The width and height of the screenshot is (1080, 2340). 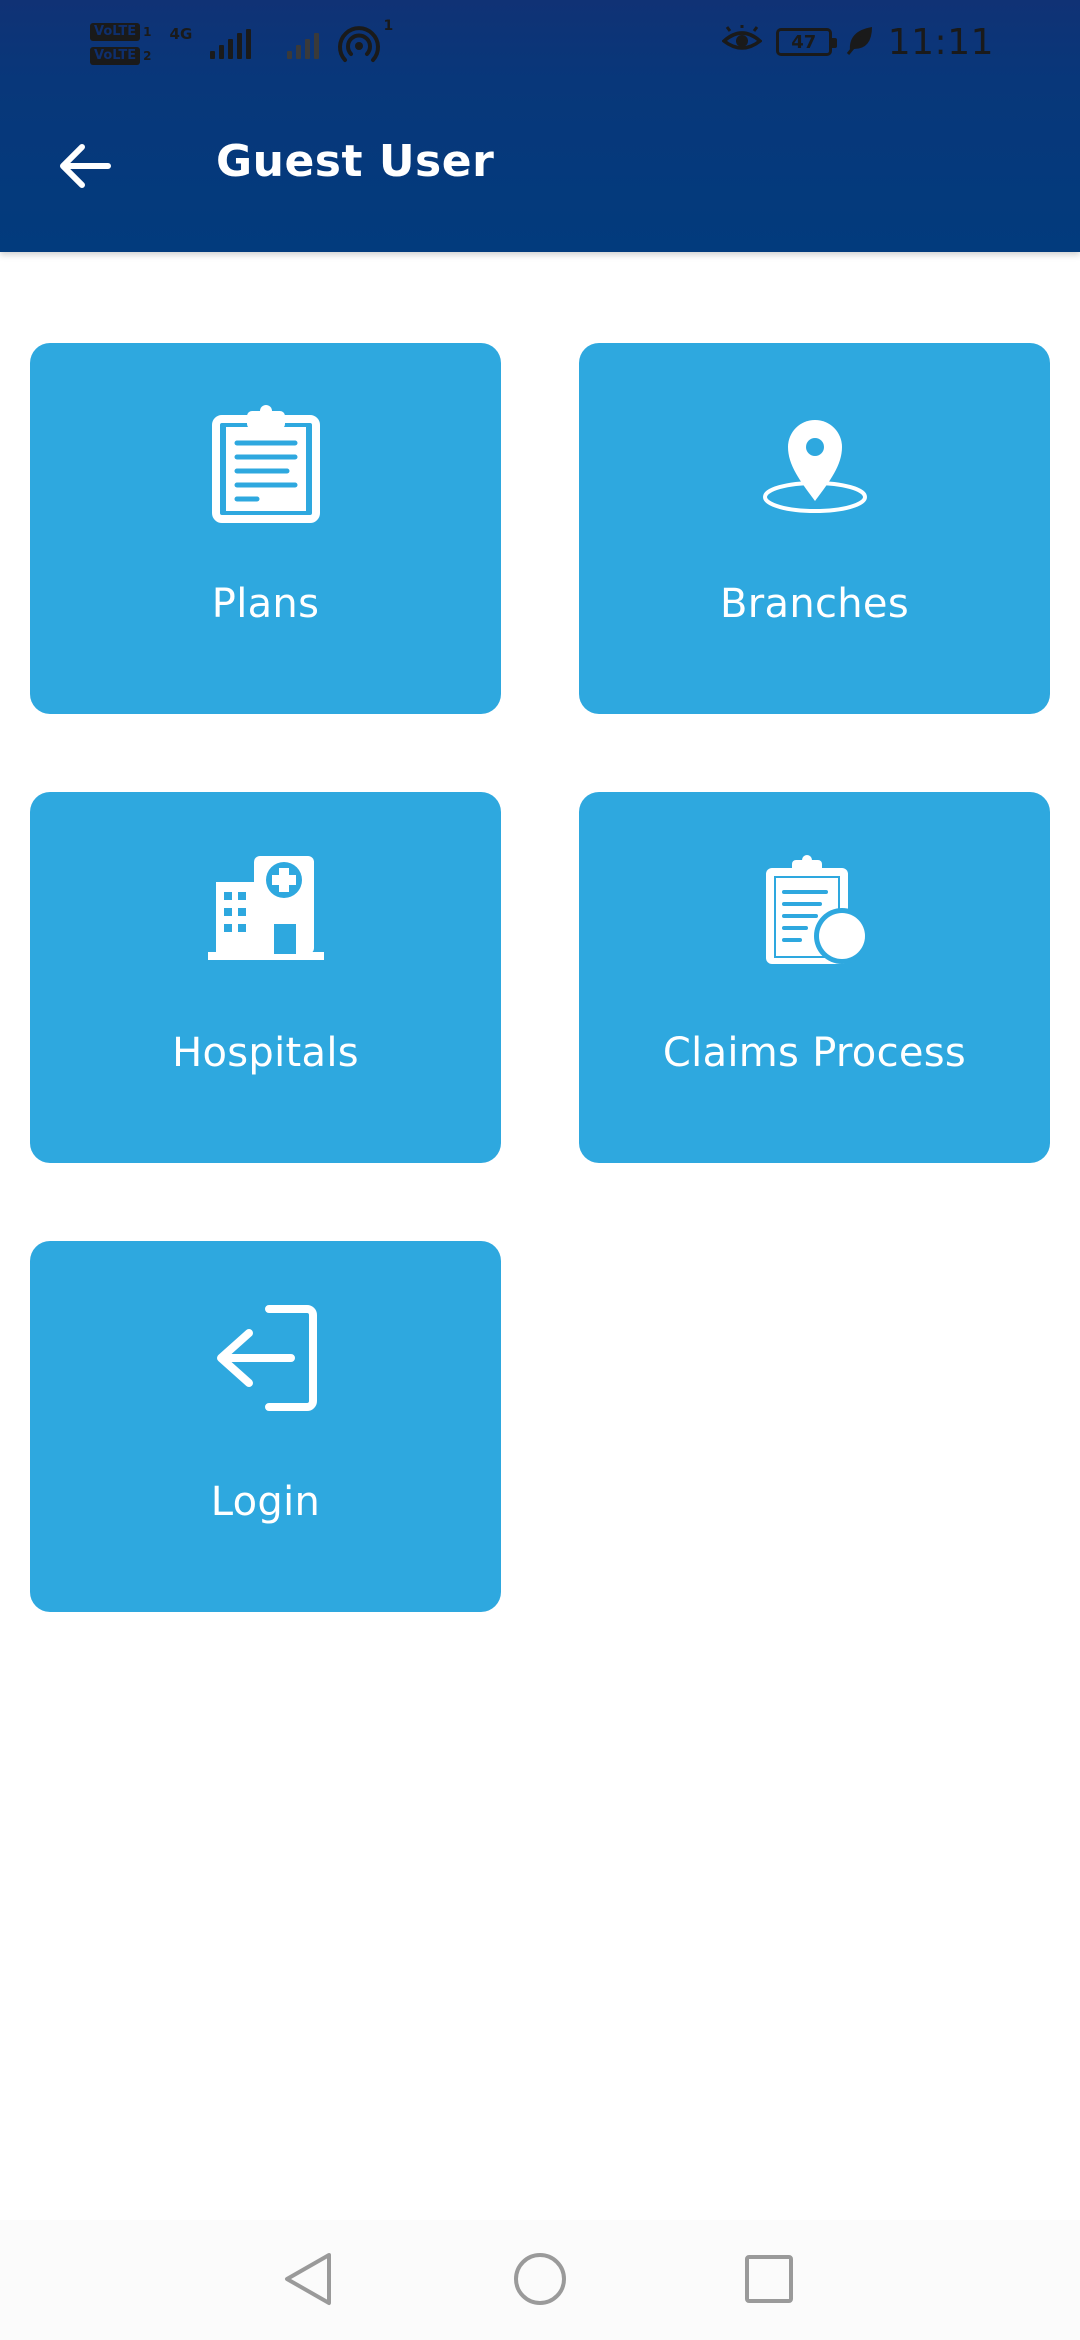 What do you see at coordinates (265, 528) in the screenshot?
I see `plans-tile: Plans` at bounding box center [265, 528].